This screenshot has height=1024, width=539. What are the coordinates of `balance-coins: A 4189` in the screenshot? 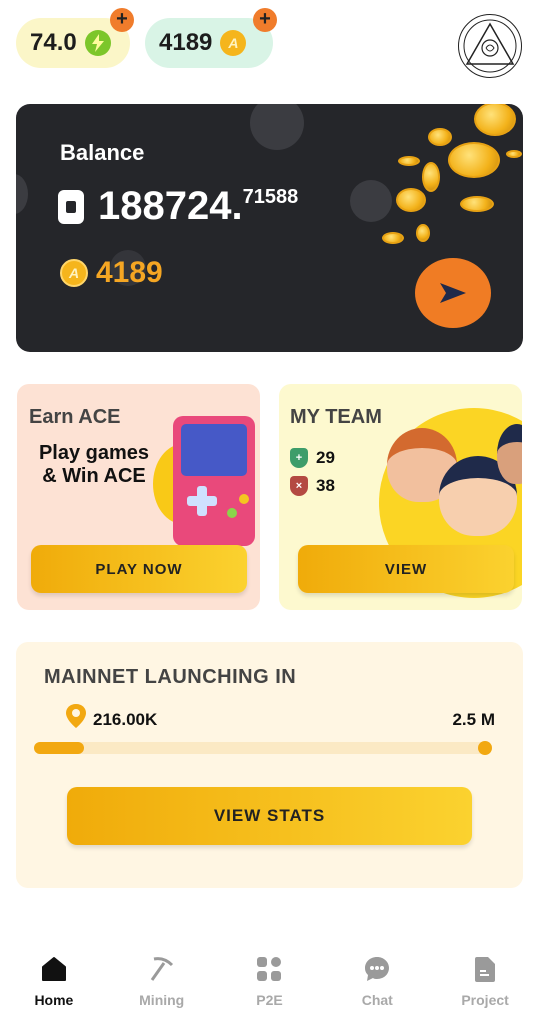 It's located at (111, 273).